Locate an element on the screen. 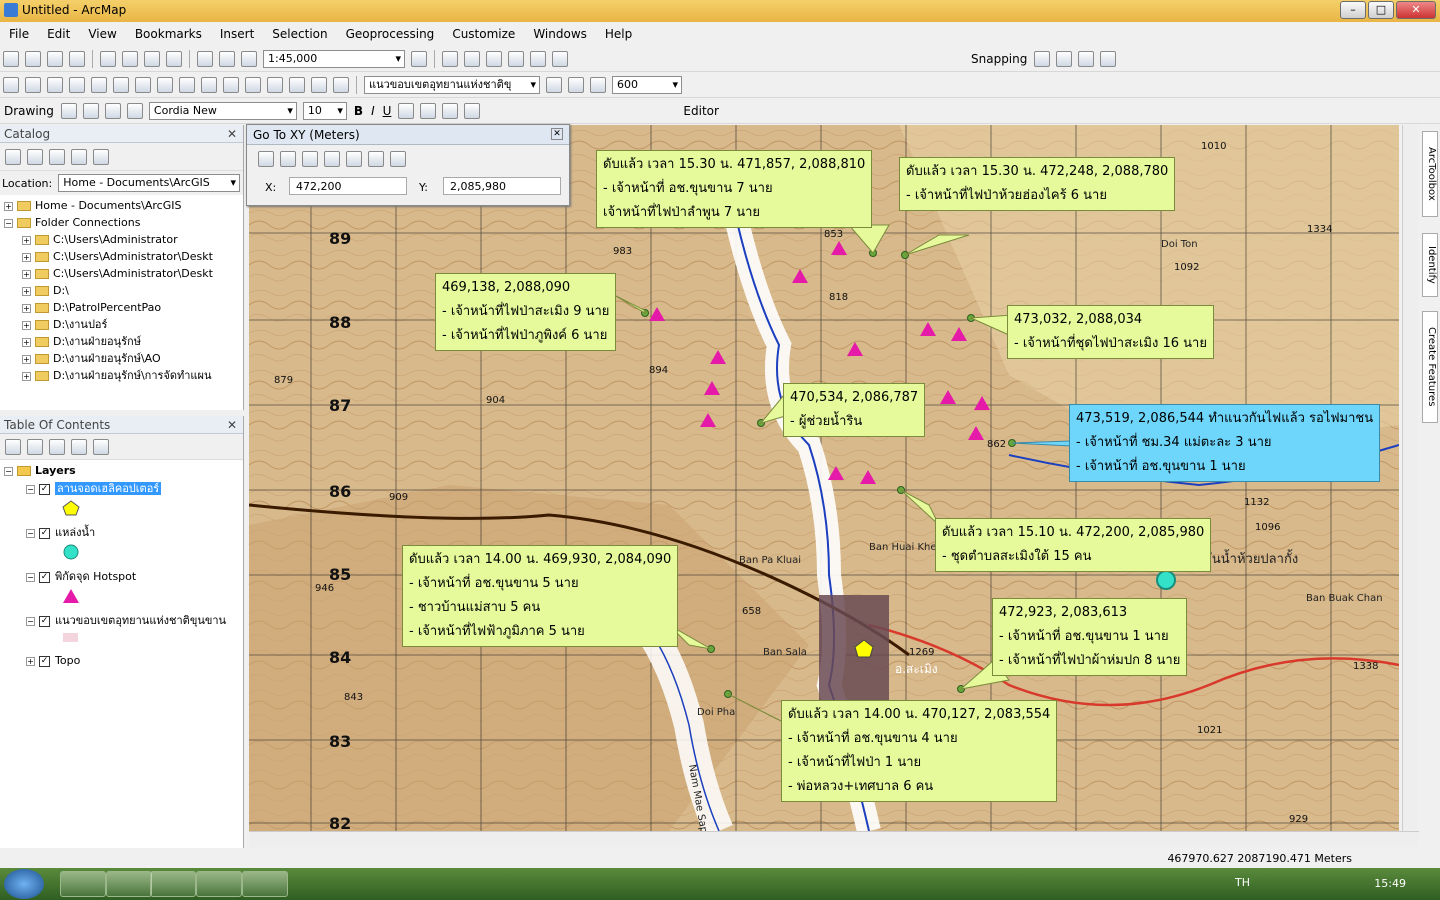 The height and width of the screenshot is (900, 1440). add-data-icon is located at coordinates (249, 58).